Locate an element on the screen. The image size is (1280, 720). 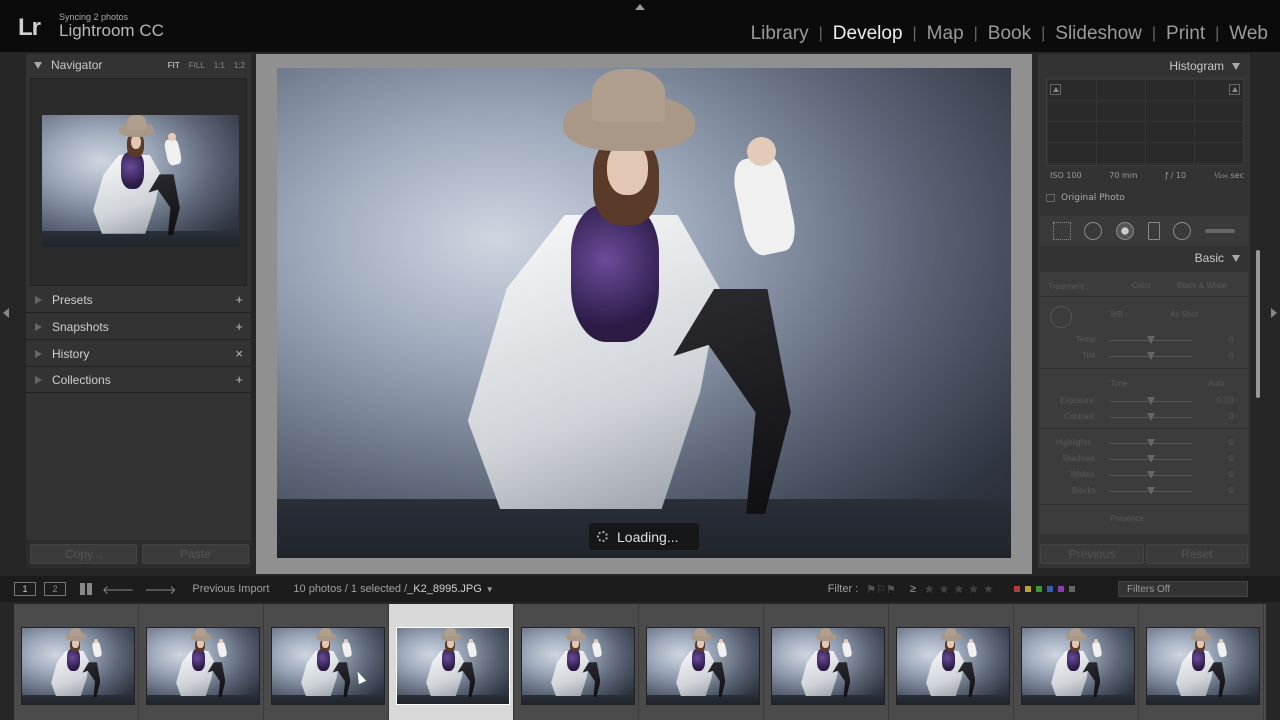
green-label-icon is located at coordinates (1038, 589).